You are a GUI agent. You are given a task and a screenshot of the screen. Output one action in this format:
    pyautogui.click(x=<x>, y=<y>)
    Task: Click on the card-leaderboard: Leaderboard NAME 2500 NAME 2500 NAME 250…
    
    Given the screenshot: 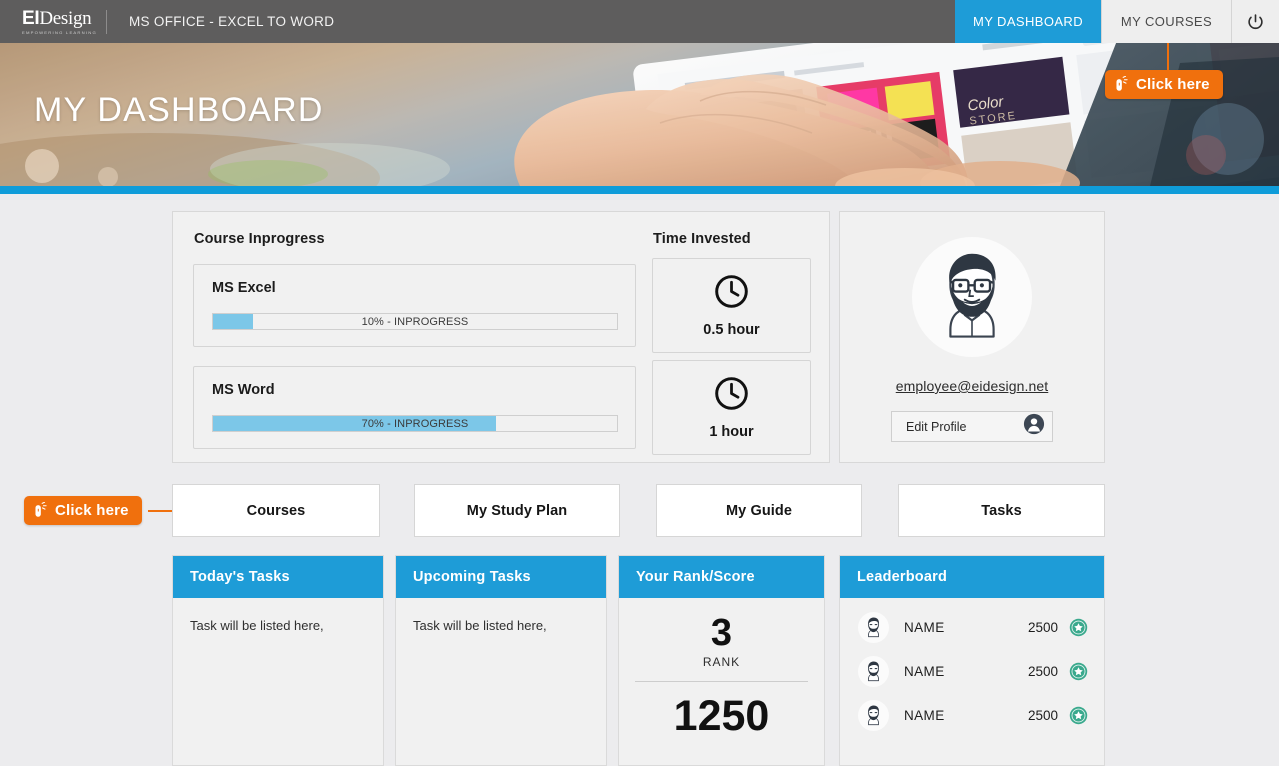 What is the action you would take?
    pyautogui.click(x=972, y=660)
    